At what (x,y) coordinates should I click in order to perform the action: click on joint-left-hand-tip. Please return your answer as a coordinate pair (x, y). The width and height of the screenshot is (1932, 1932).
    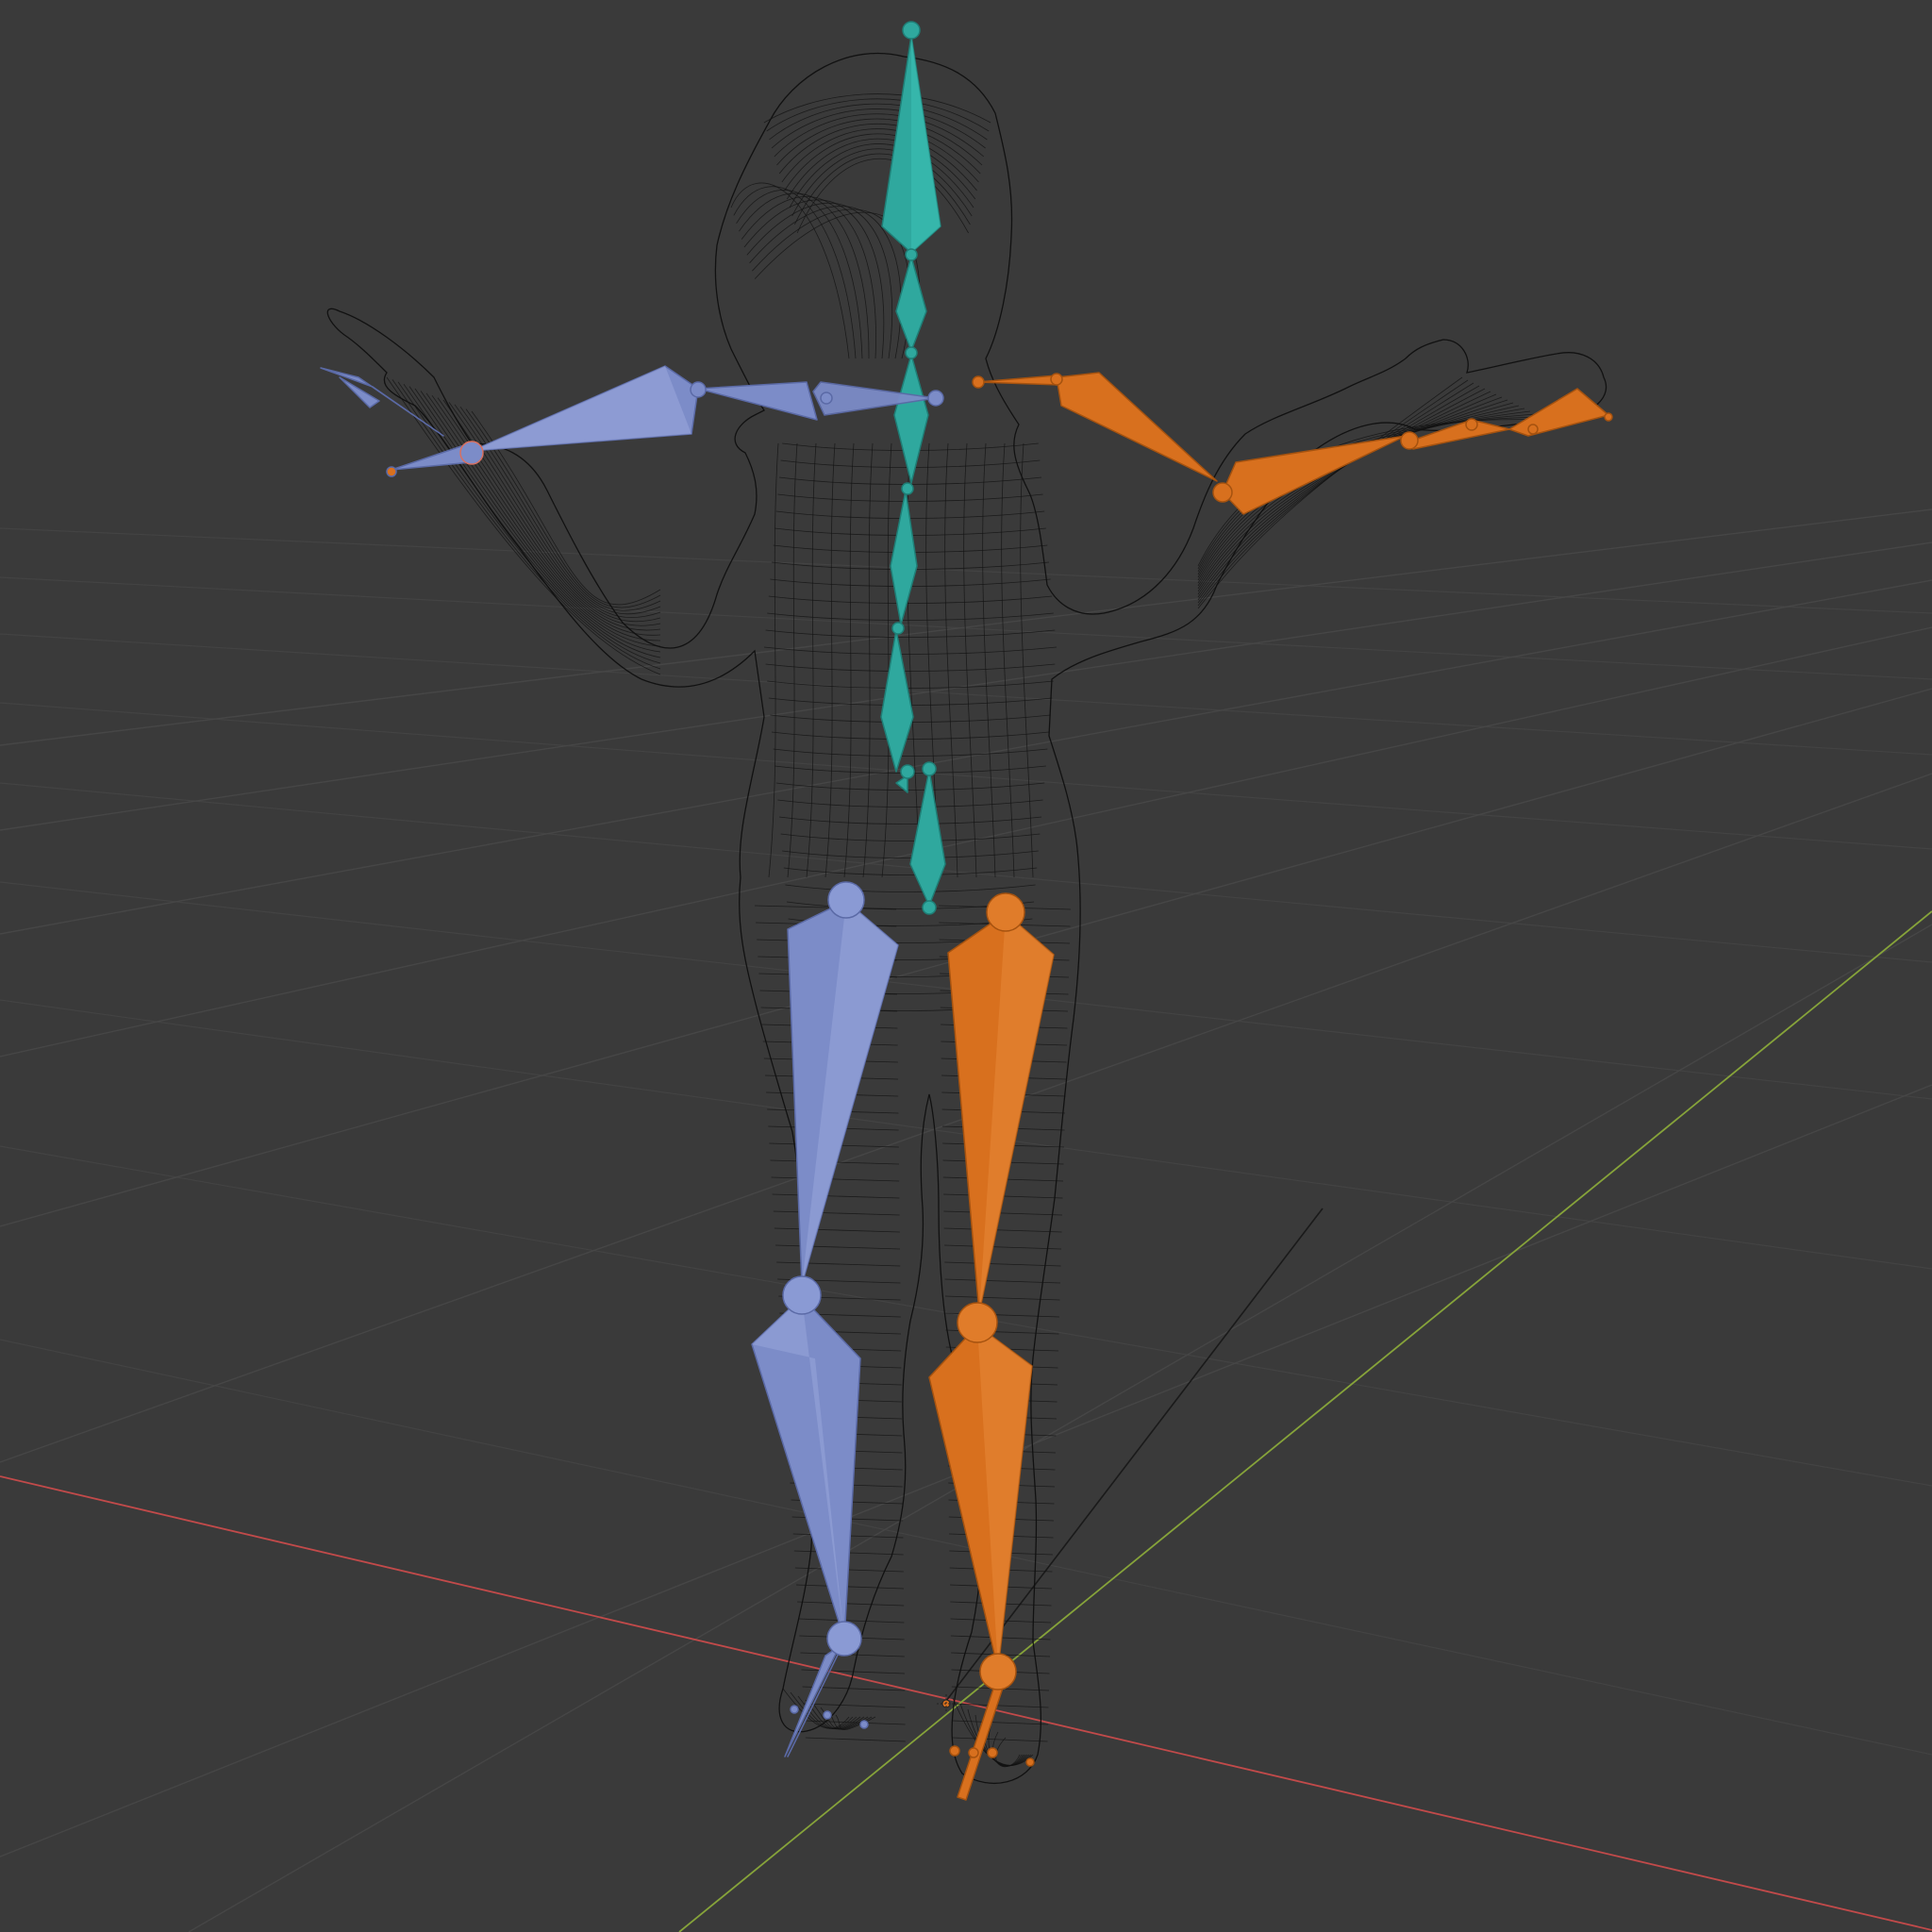
    Looking at the image, I should click on (391, 472).